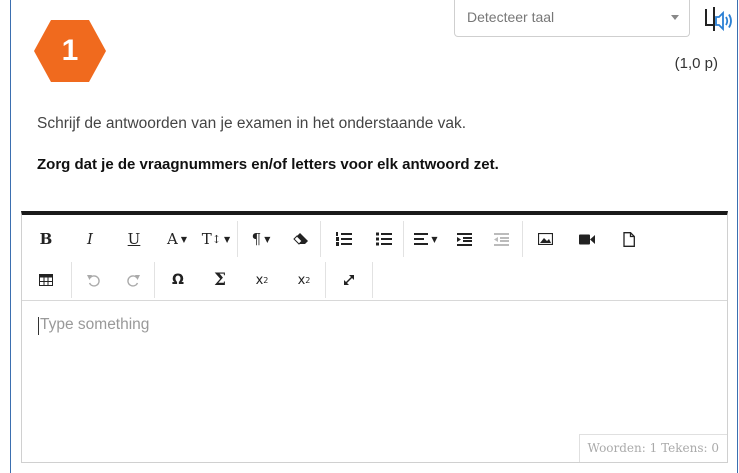 The width and height of the screenshot is (739, 473). I want to click on underline-label: U, so click(134, 239).